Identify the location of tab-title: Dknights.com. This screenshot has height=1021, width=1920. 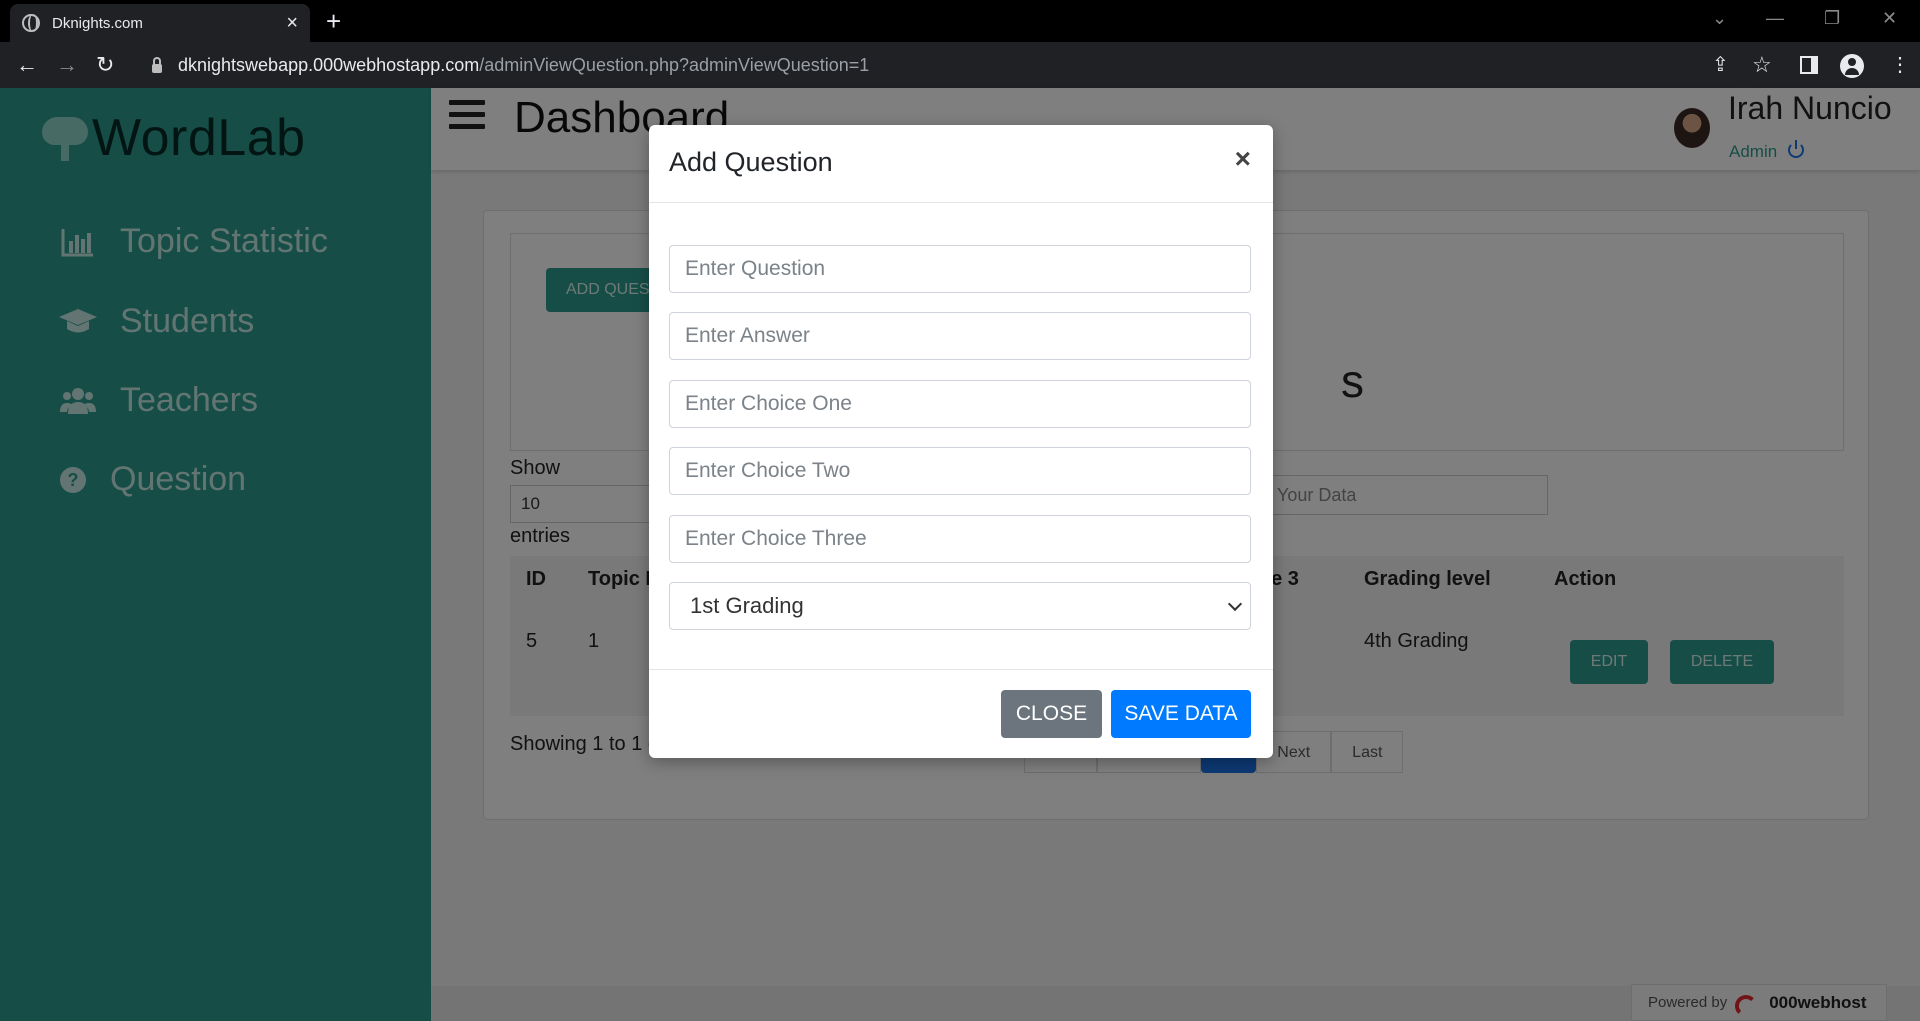
(97, 23).